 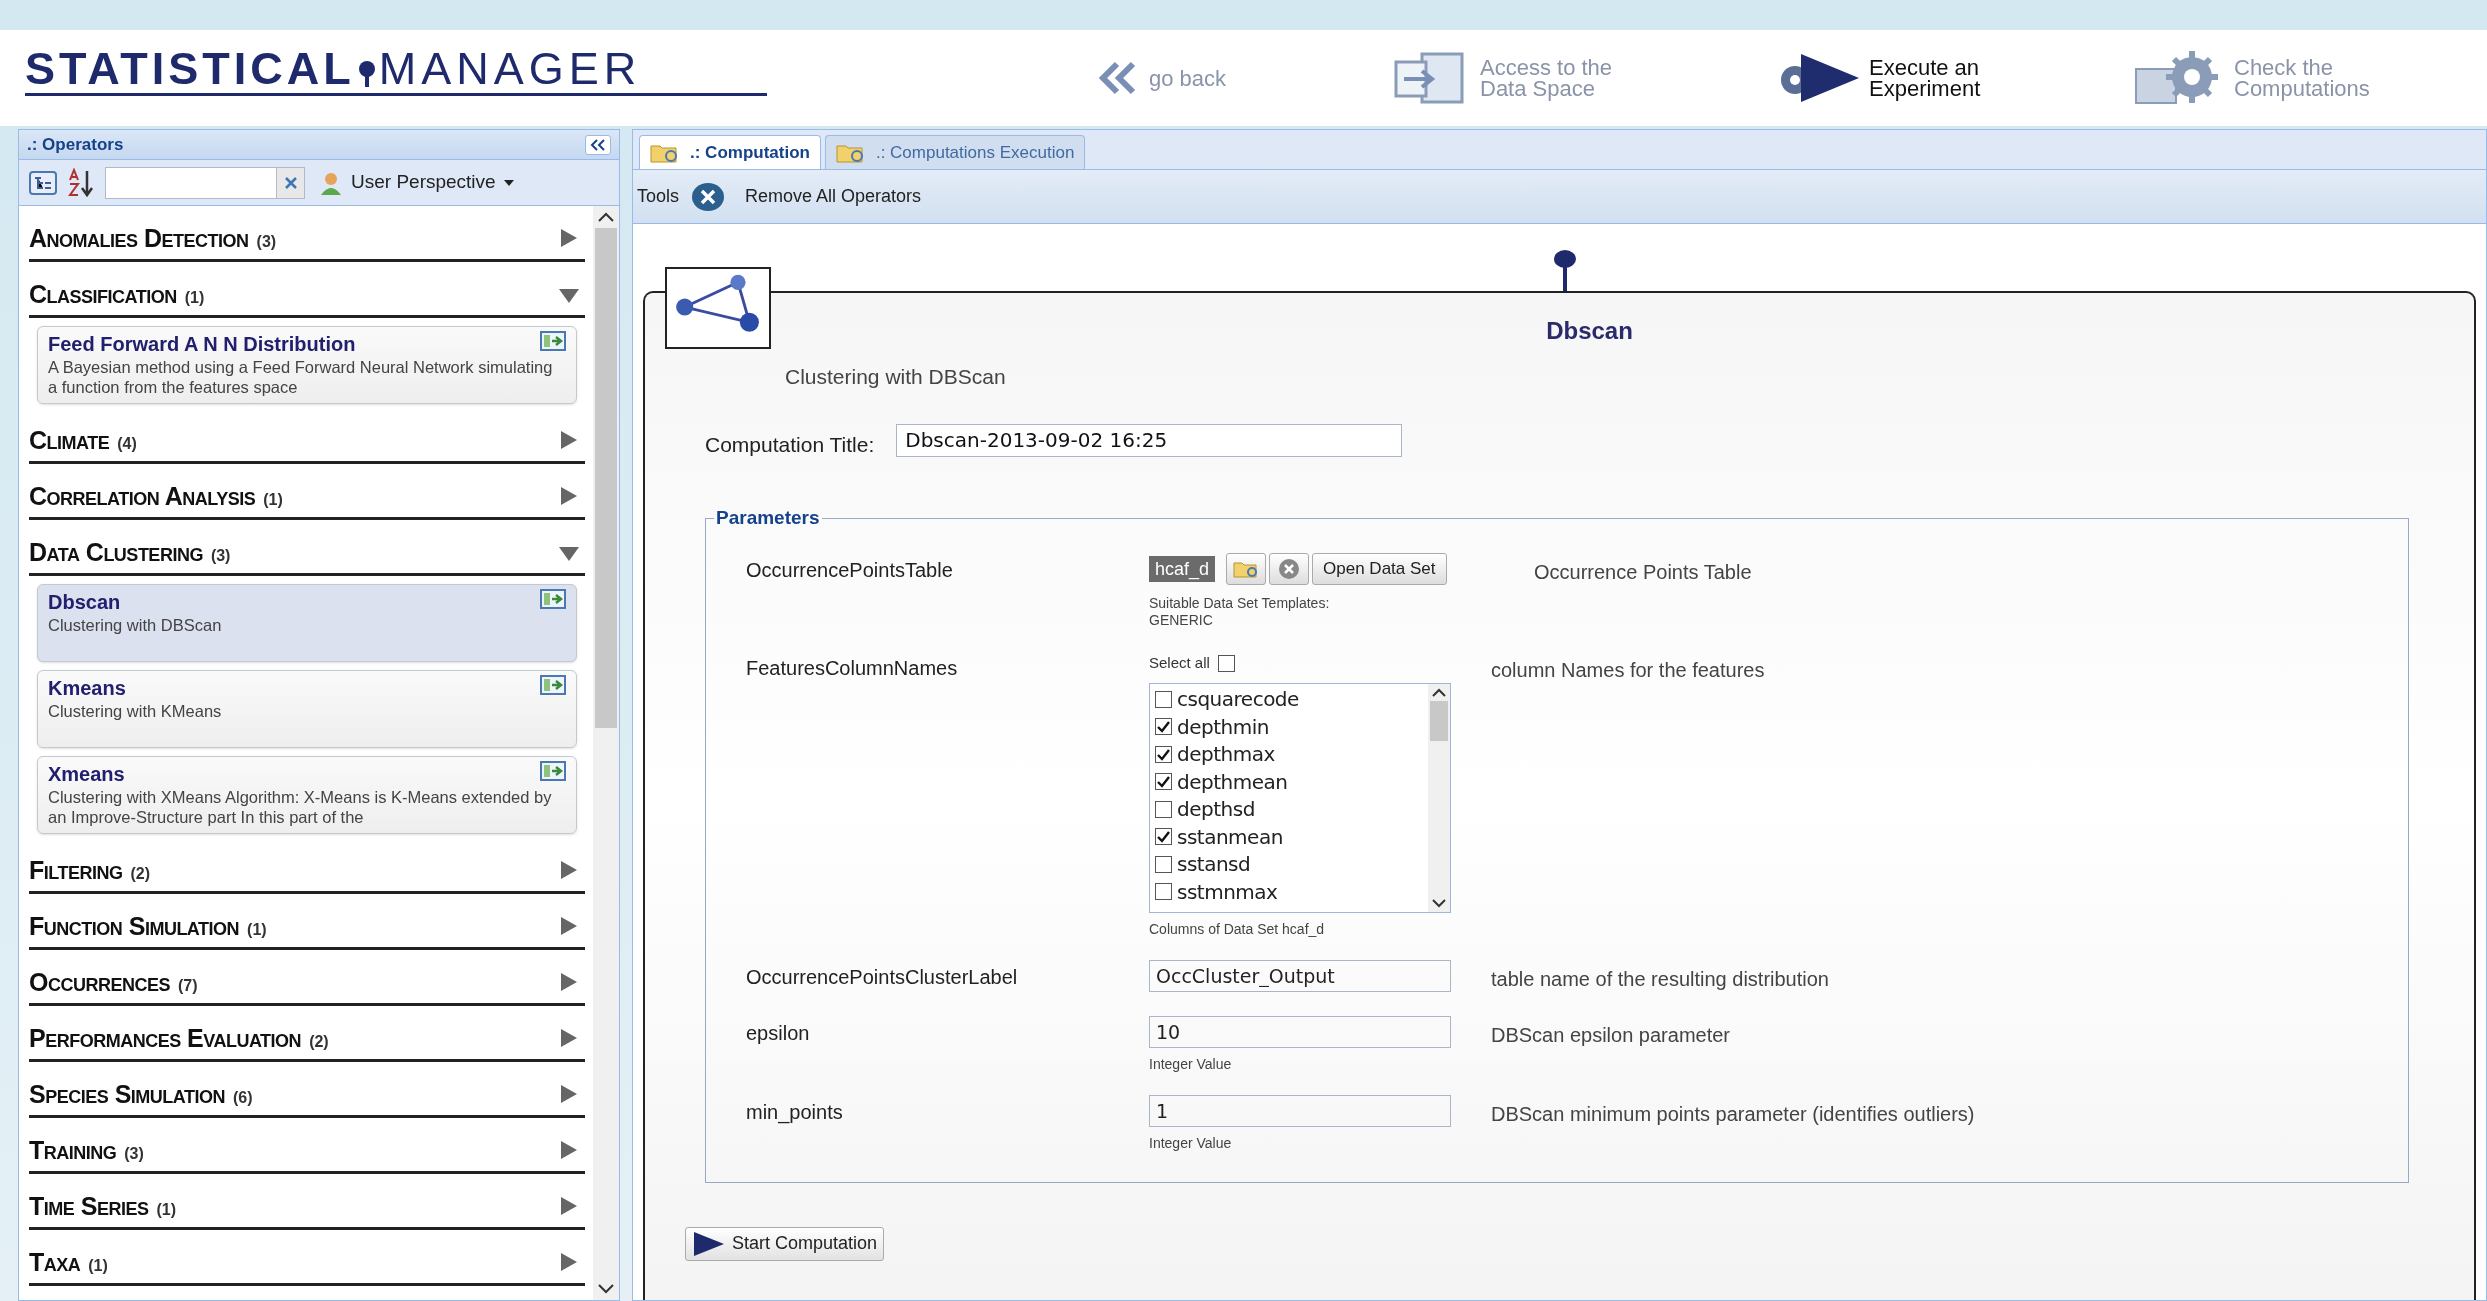 What do you see at coordinates (307, 795) in the screenshot?
I see `operator-card: Xmeans Clustering with XMeans Algorithm: X-Means is K-Means extended by an Improve-Structure part In this part of the` at bounding box center [307, 795].